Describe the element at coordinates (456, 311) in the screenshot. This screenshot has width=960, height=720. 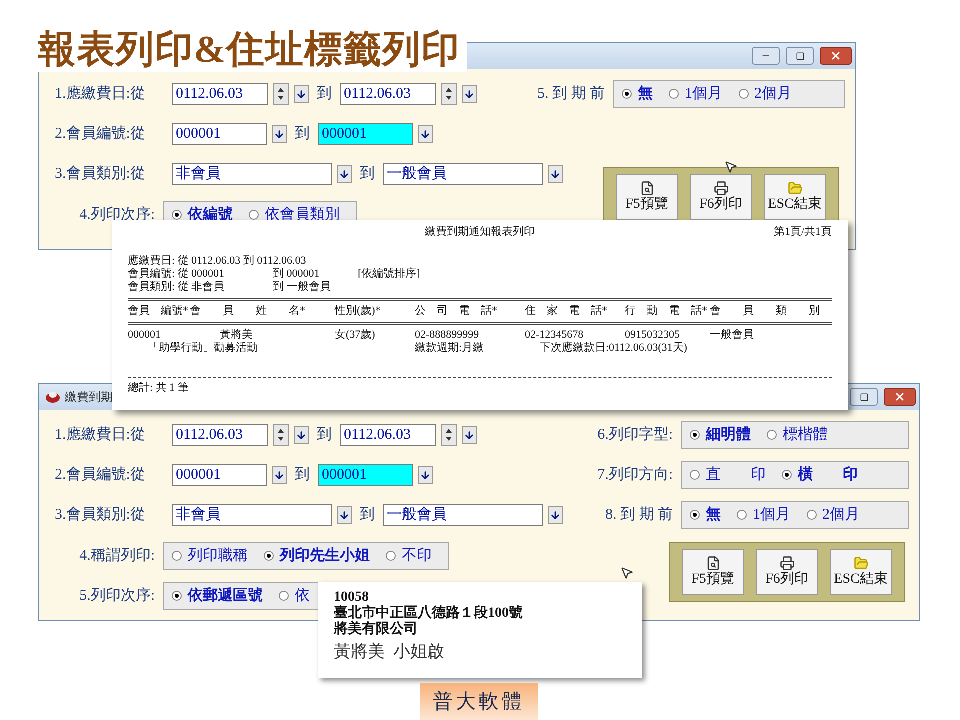
I see `column-header: 公 司 電 話*` at that location.